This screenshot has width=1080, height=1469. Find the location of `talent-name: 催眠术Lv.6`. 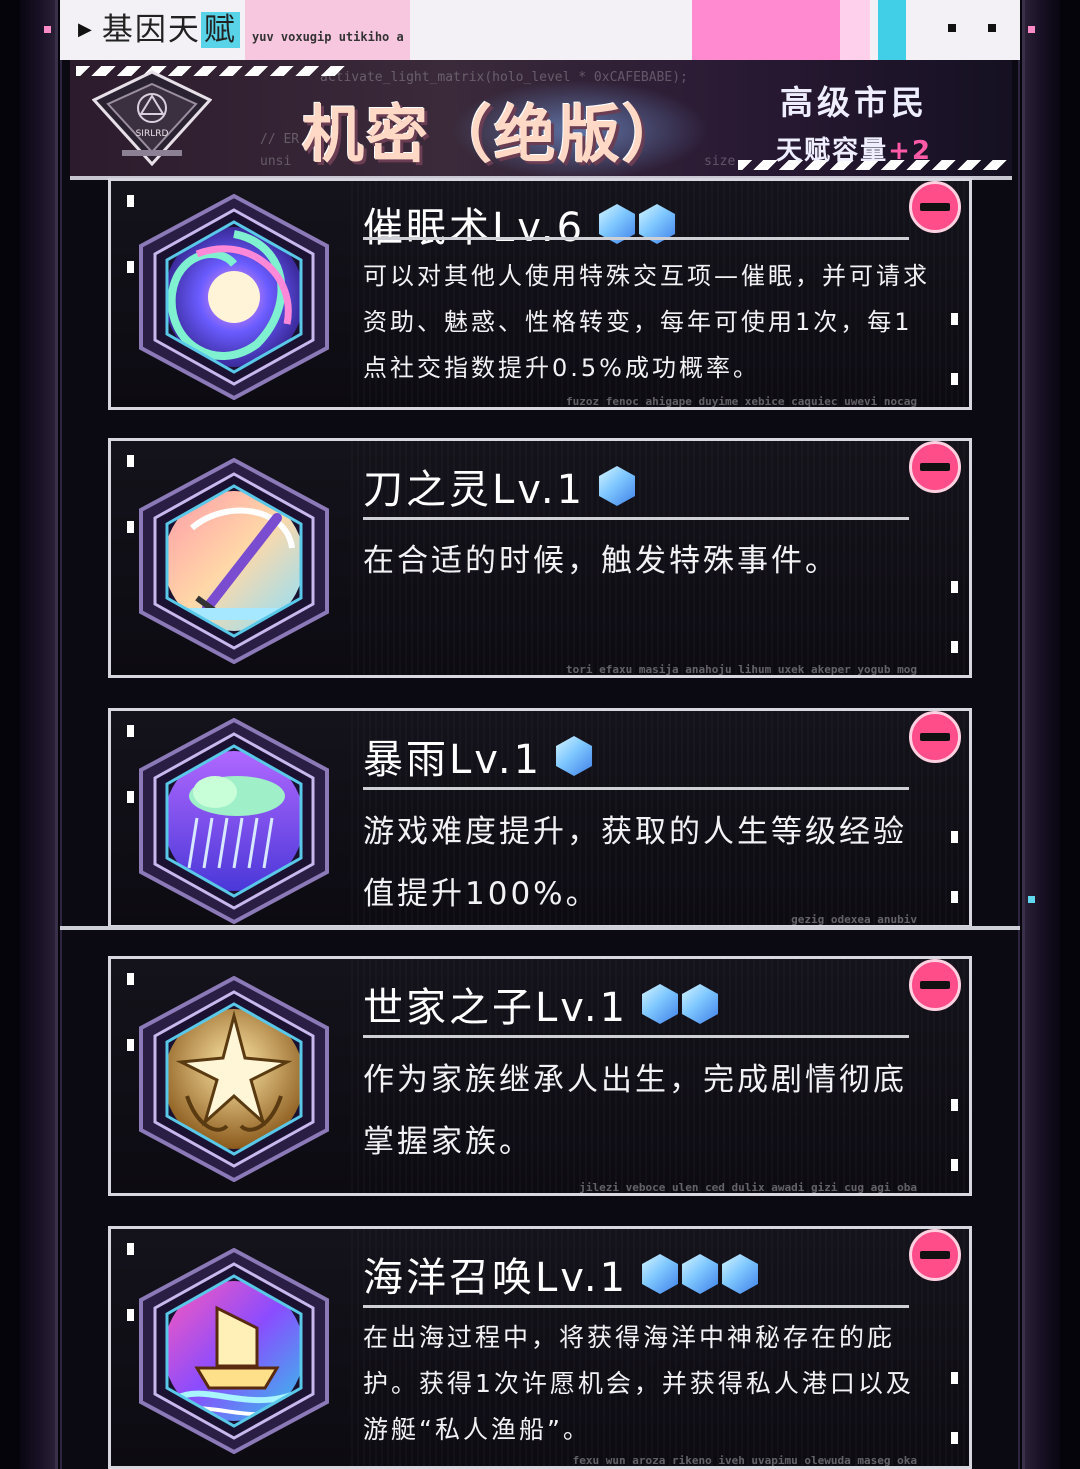

talent-name: 催眠术Lv.6 is located at coordinates (474, 228).